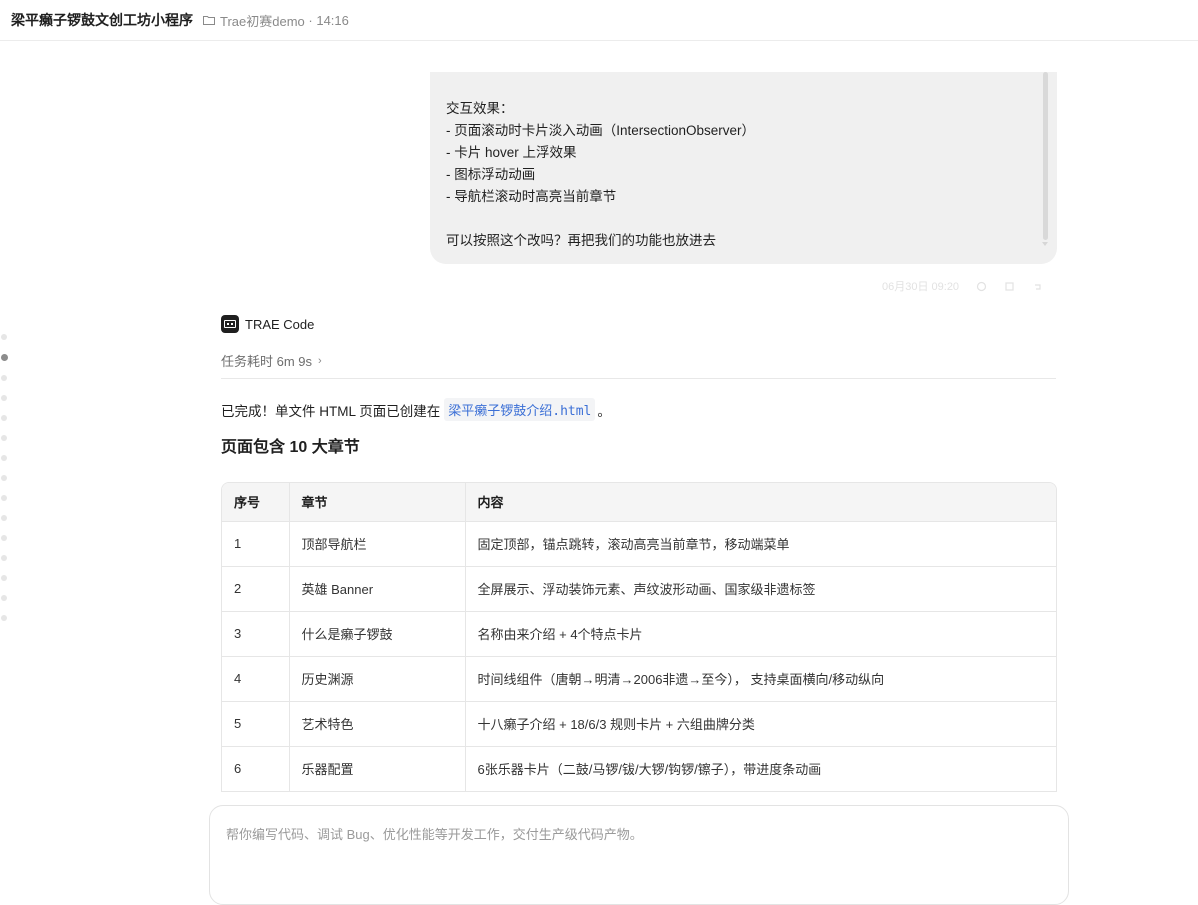 The image size is (1198, 905). I want to click on top-header: 梁平癞子锣鼓文创工坊小程序 Trae初赛demo · 14:16, so click(599, 20).